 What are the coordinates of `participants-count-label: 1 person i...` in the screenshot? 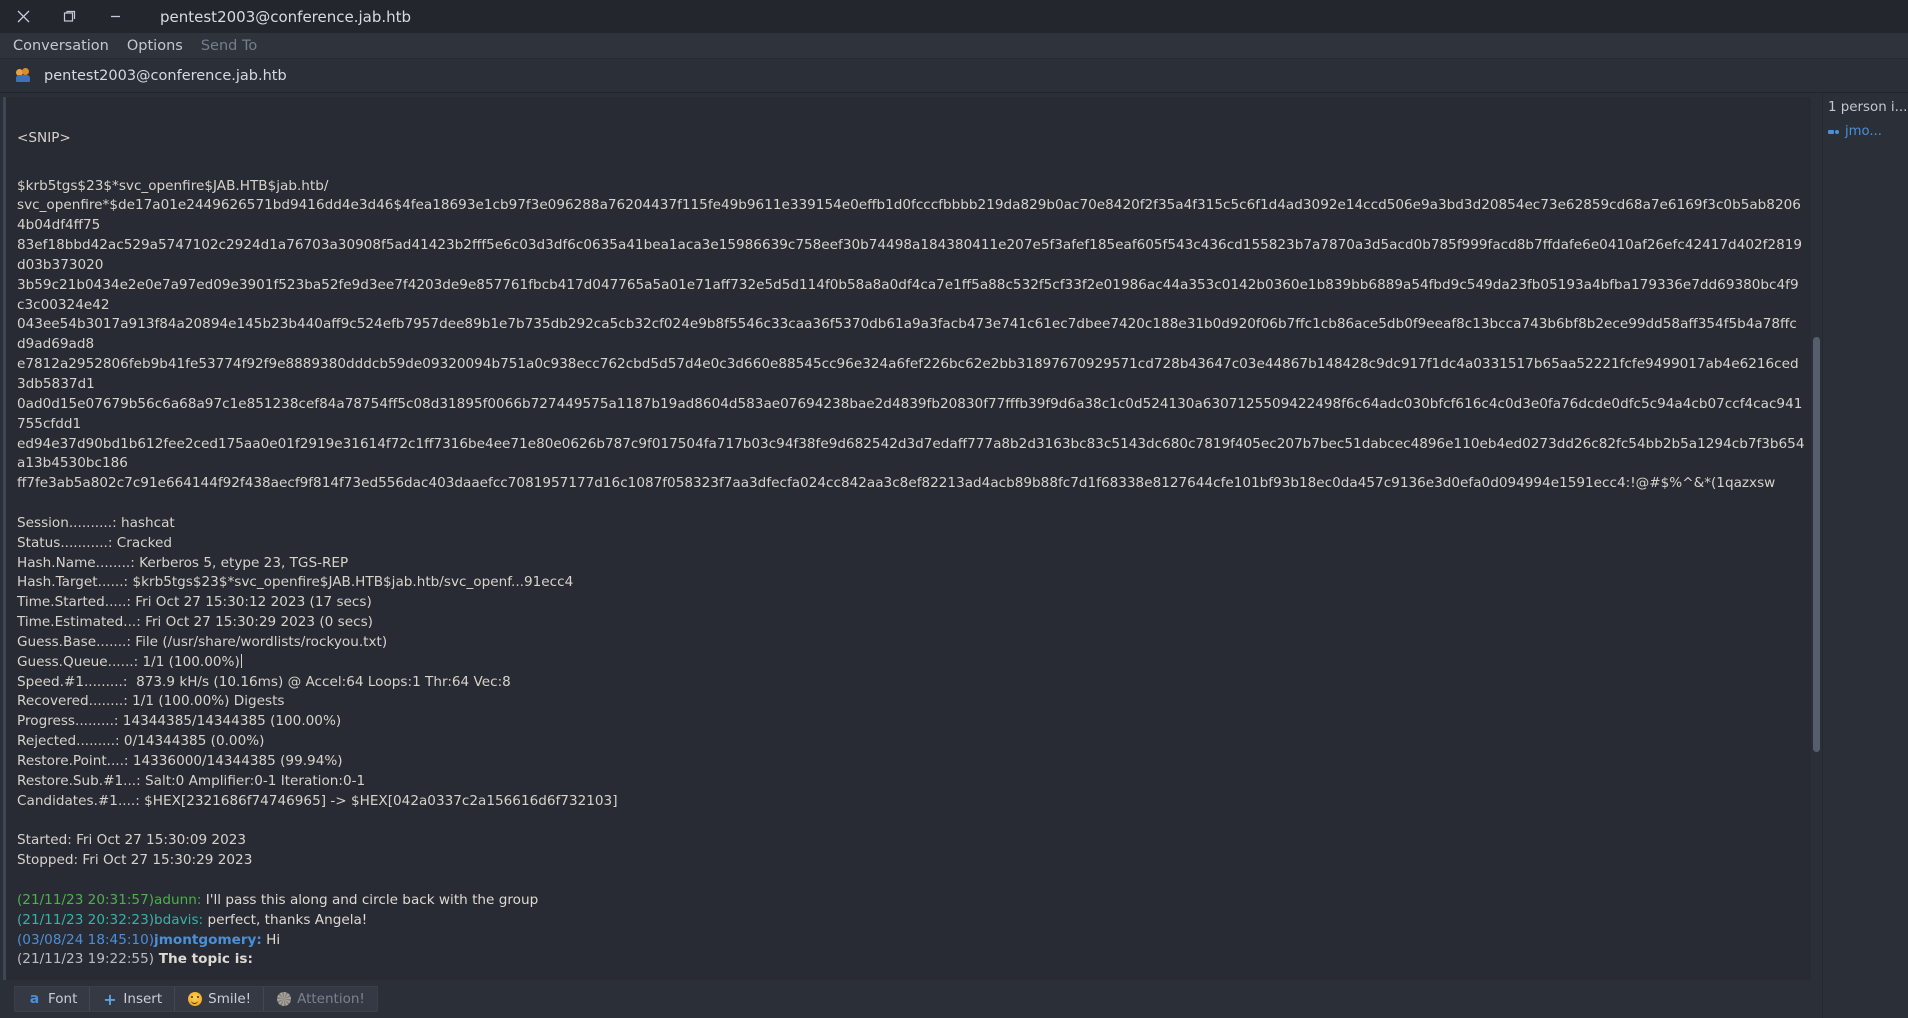 It's located at (1868, 107).